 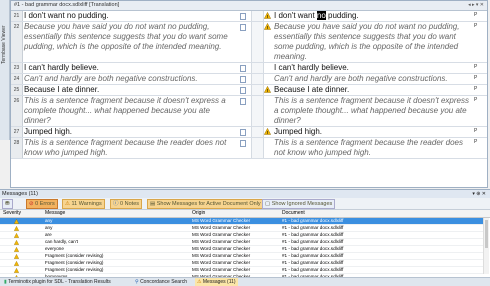 What do you see at coordinates (479, 194) in the screenshot?
I see `messages-title-controls: ▾ ⊕ ✕` at bounding box center [479, 194].